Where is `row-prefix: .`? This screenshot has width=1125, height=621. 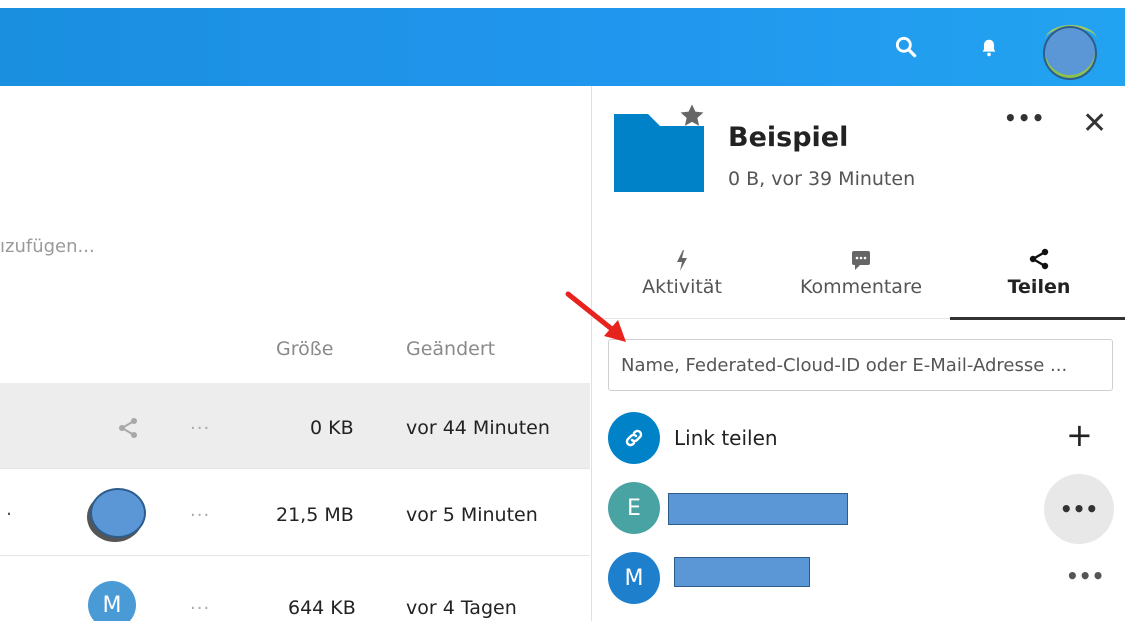
row-prefix: . is located at coordinates (9, 509).